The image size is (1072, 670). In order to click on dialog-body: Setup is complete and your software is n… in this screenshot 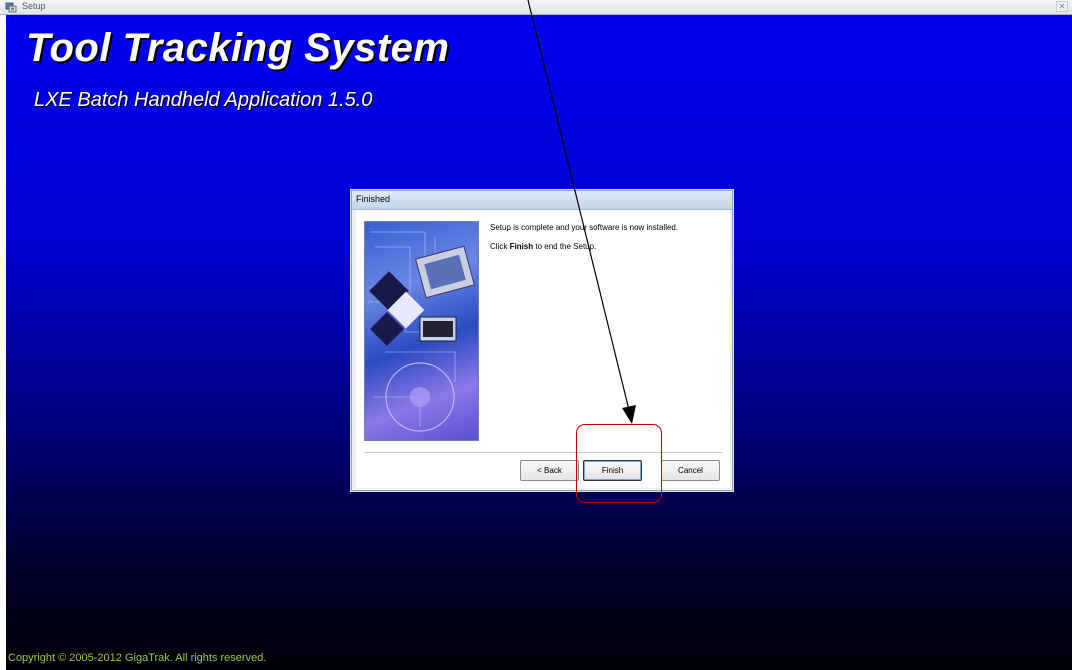, I will do `click(543, 349)`.